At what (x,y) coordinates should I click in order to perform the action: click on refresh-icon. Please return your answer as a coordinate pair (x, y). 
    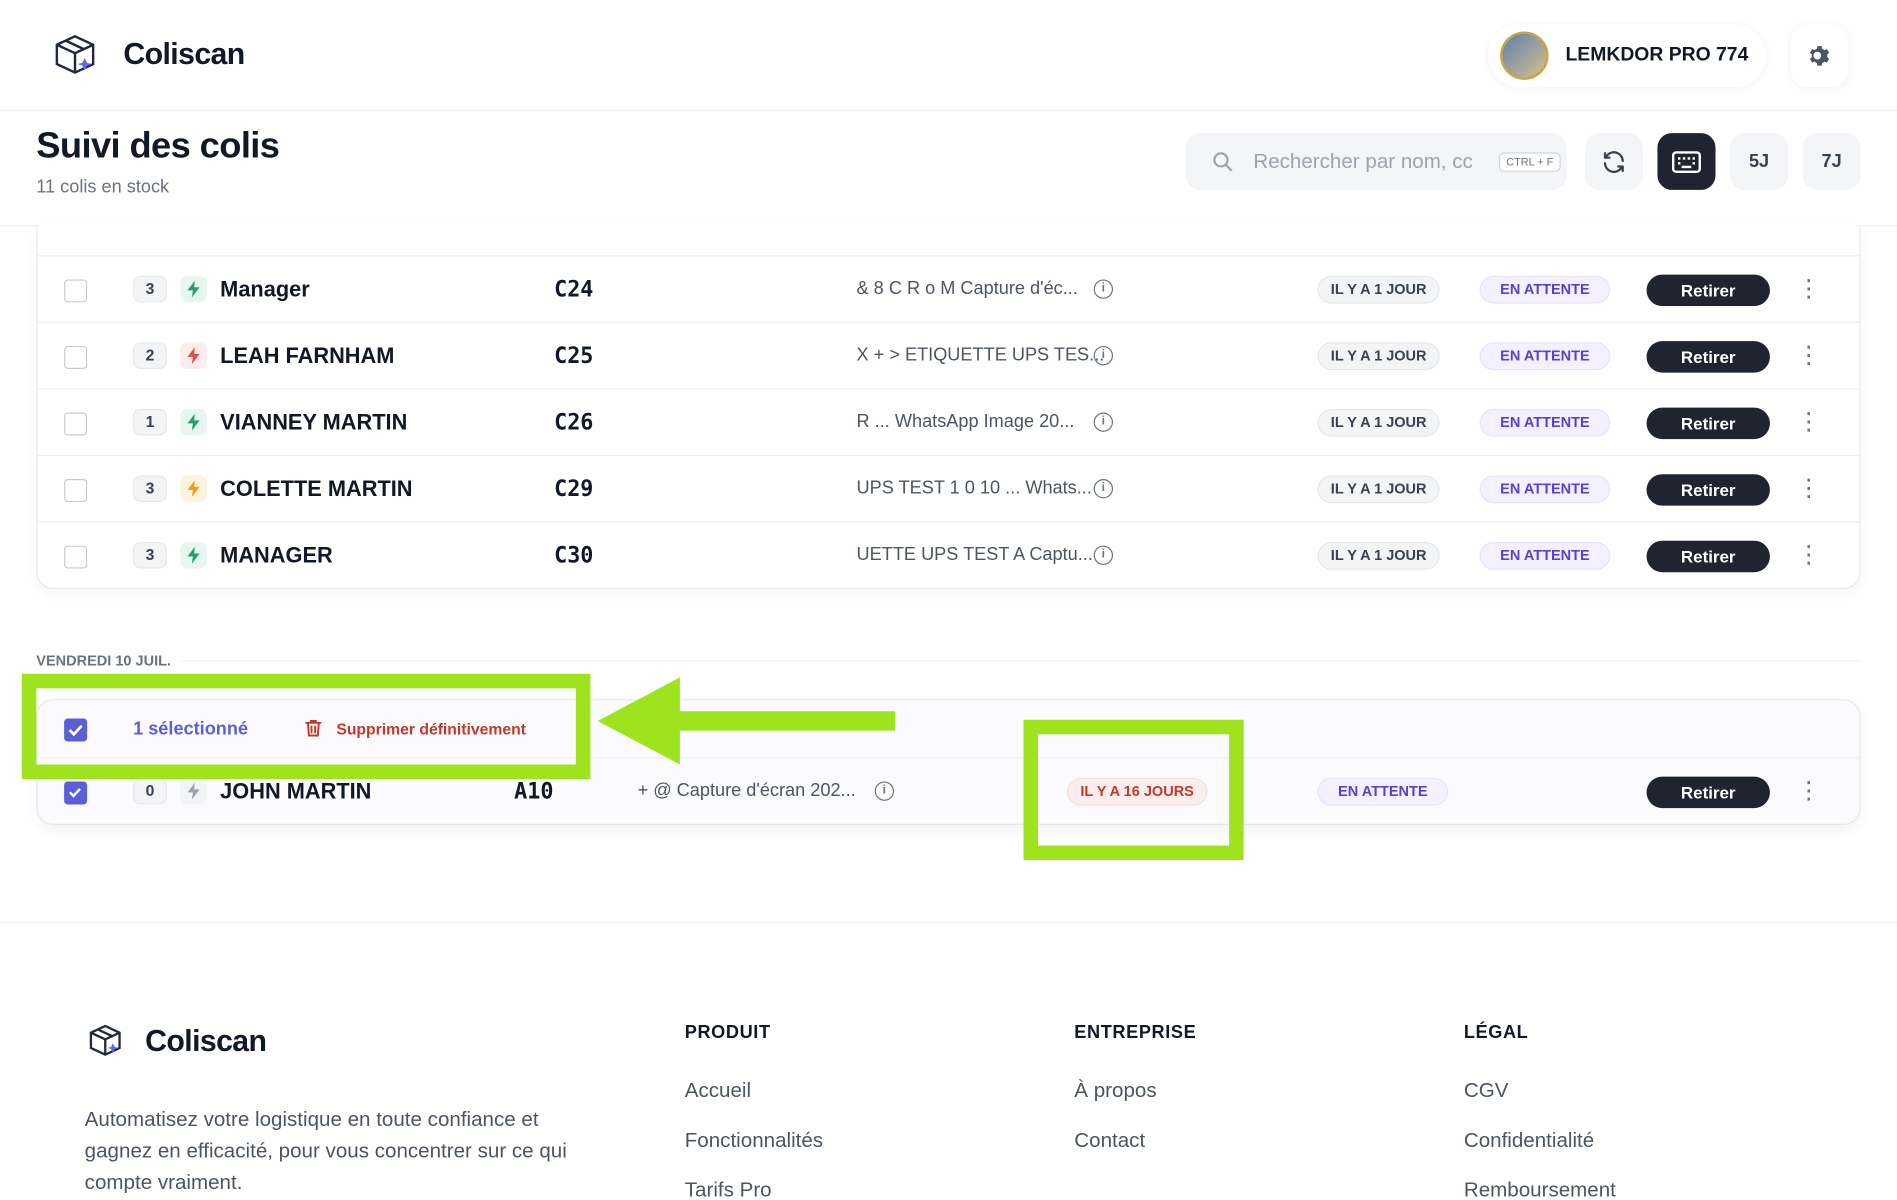
    Looking at the image, I should click on (1613, 161).